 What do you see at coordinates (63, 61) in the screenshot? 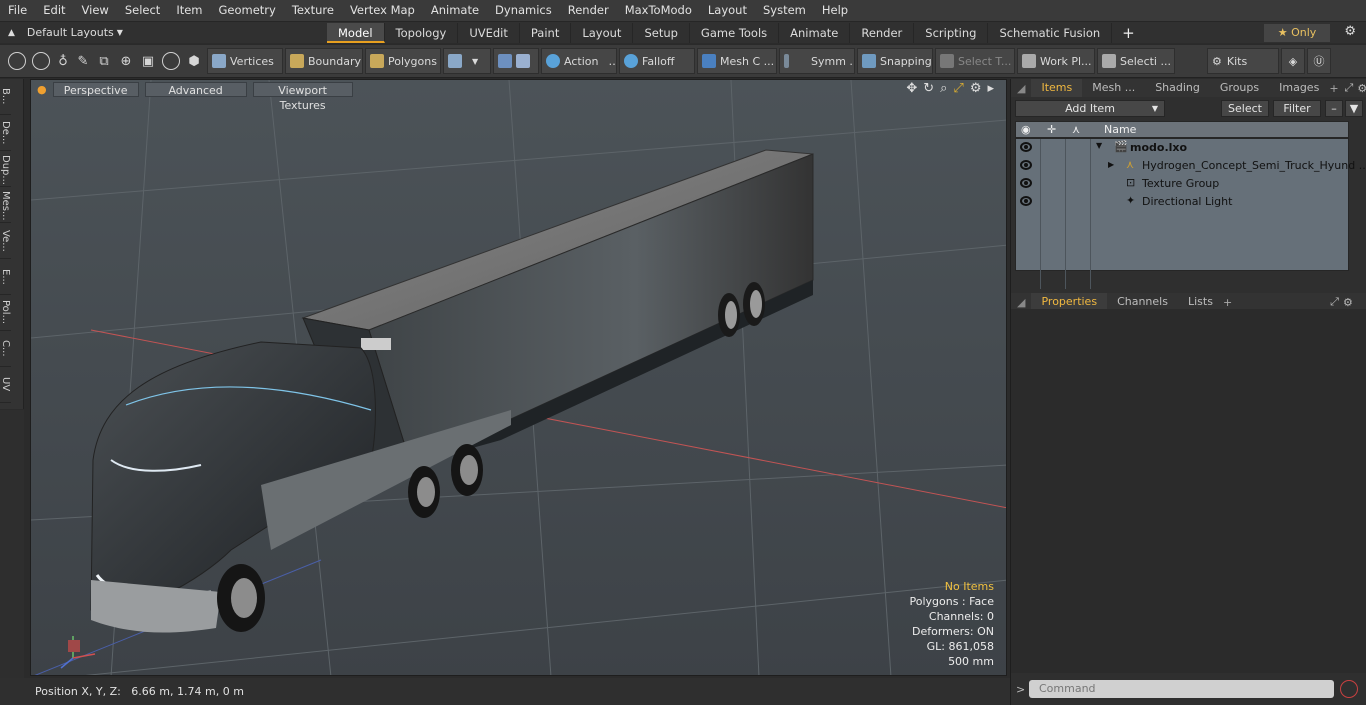
I see `pen-icon: ♁` at bounding box center [63, 61].